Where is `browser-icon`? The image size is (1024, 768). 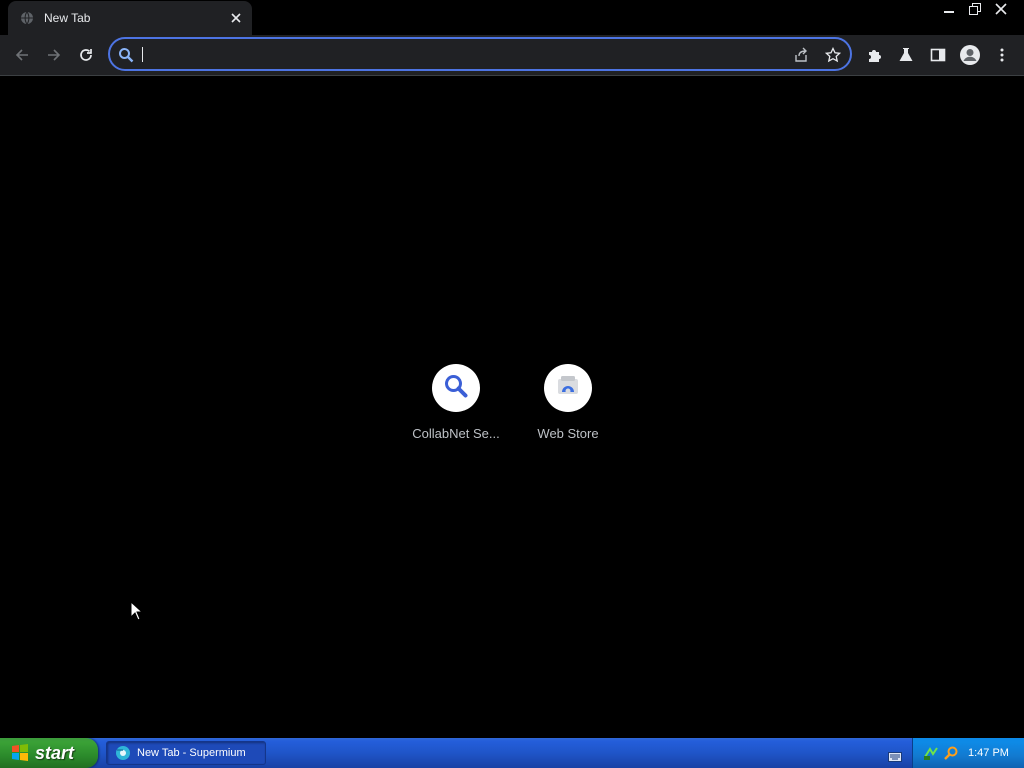 browser-icon is located at coordinates (123, 753).